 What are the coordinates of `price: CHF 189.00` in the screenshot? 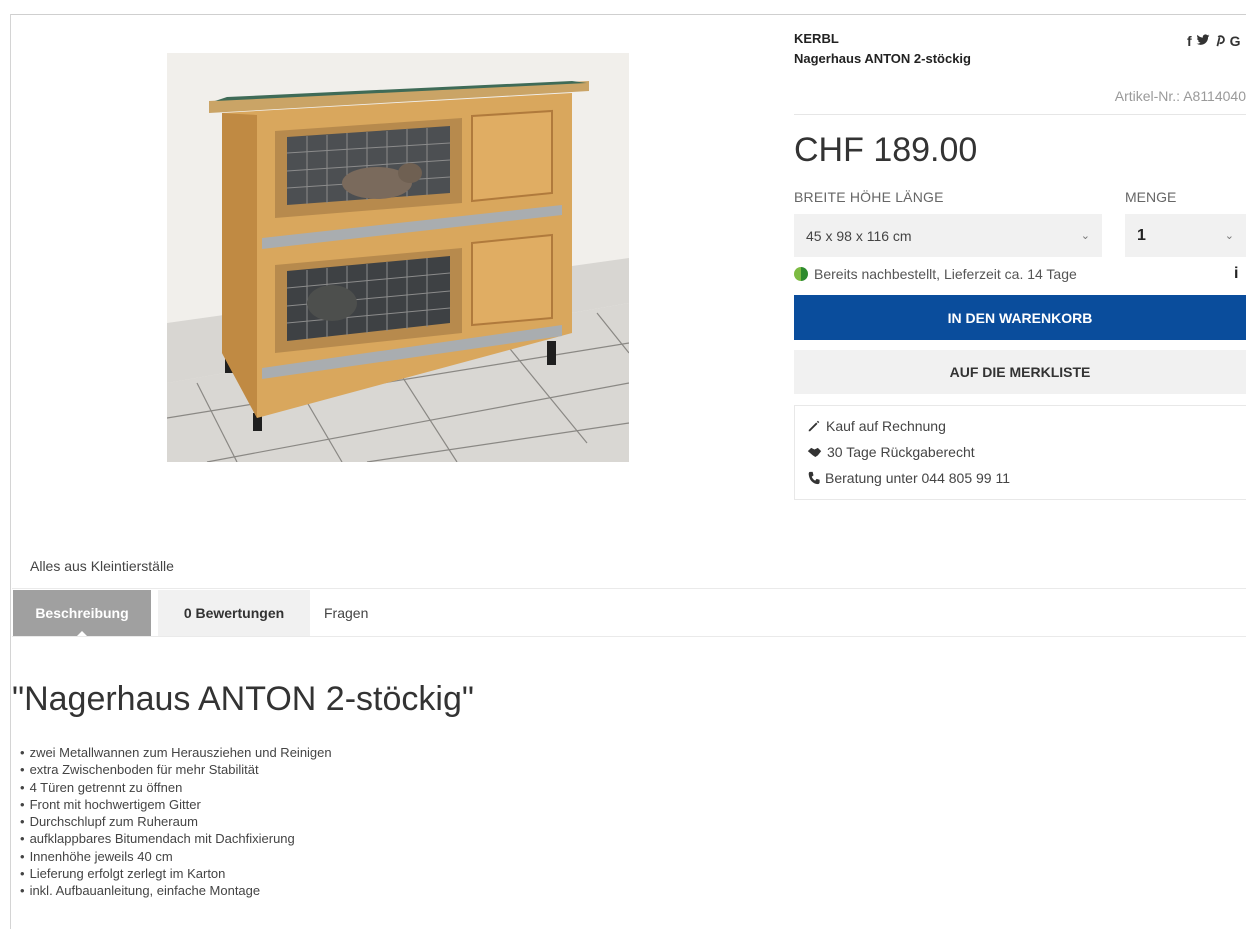 It's located at (886, 150).